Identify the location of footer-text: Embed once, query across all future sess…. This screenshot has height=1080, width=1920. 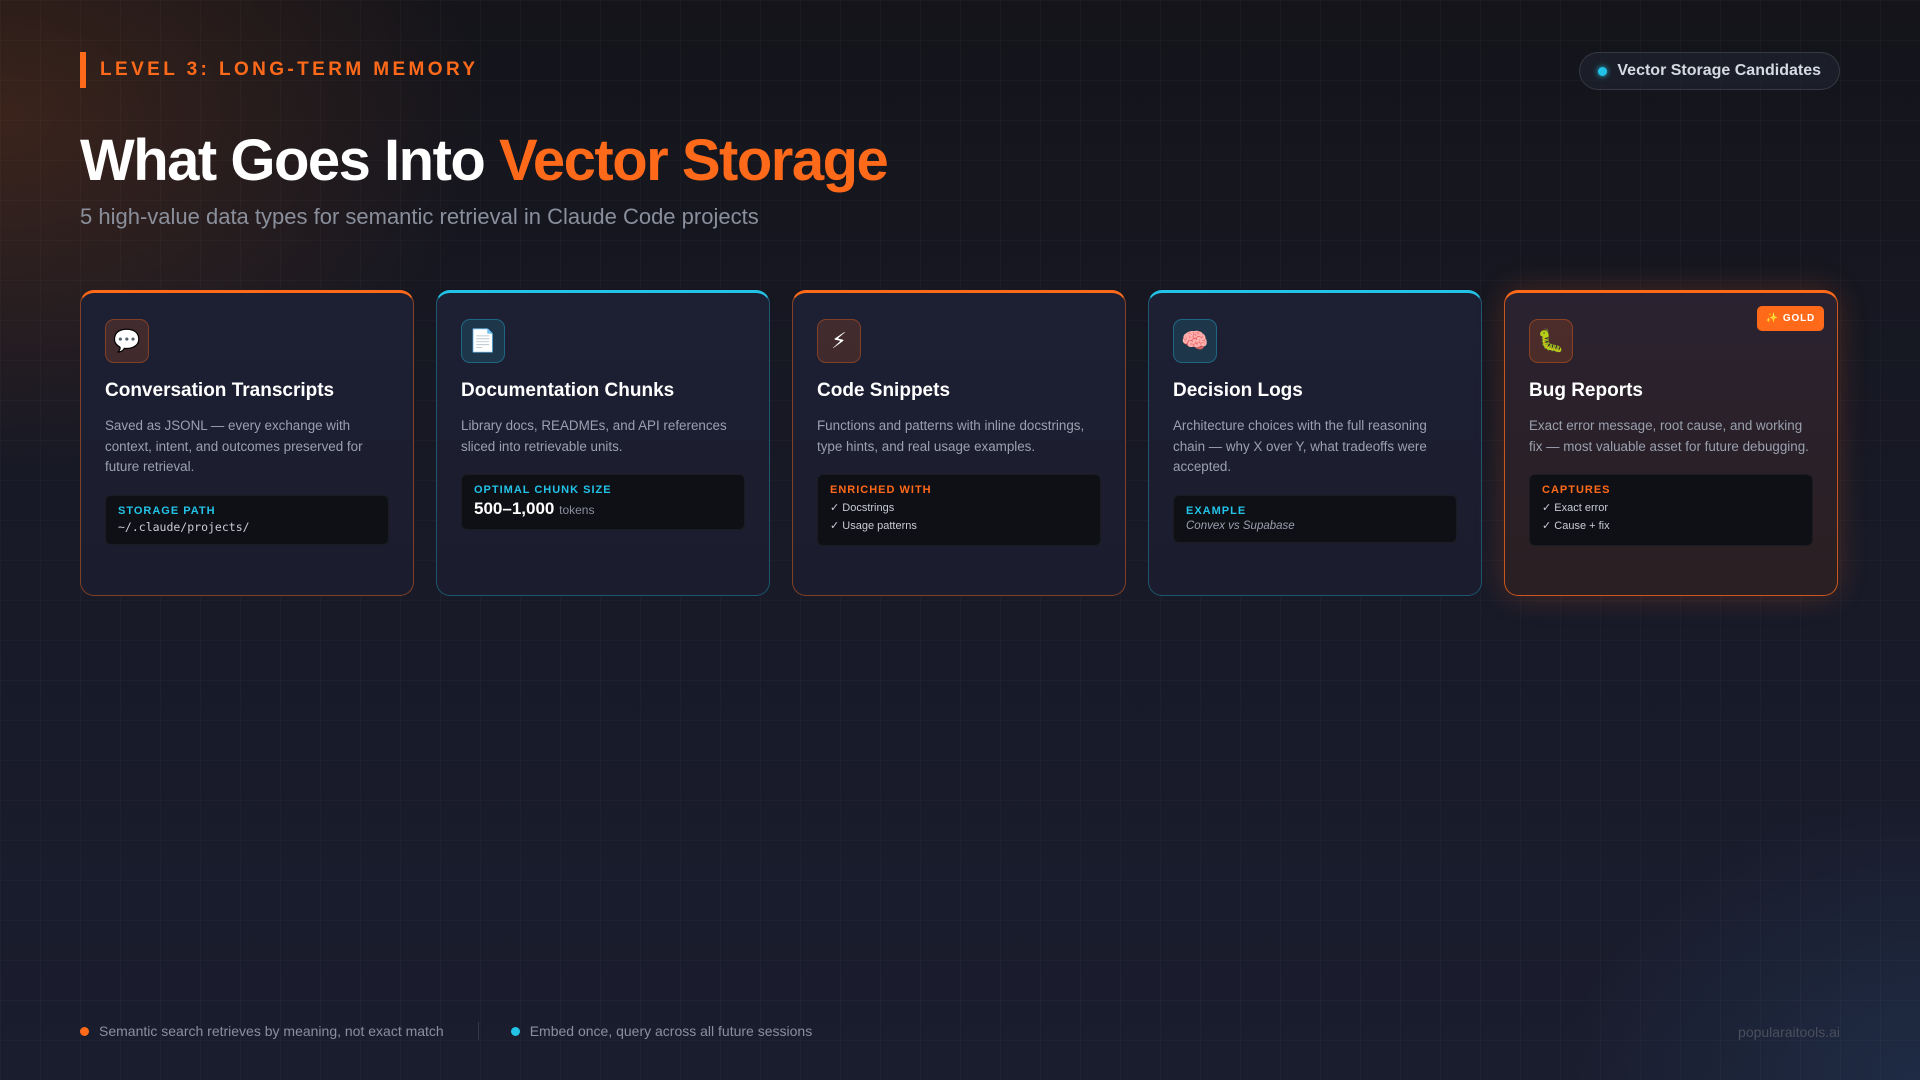
(671, 1031).